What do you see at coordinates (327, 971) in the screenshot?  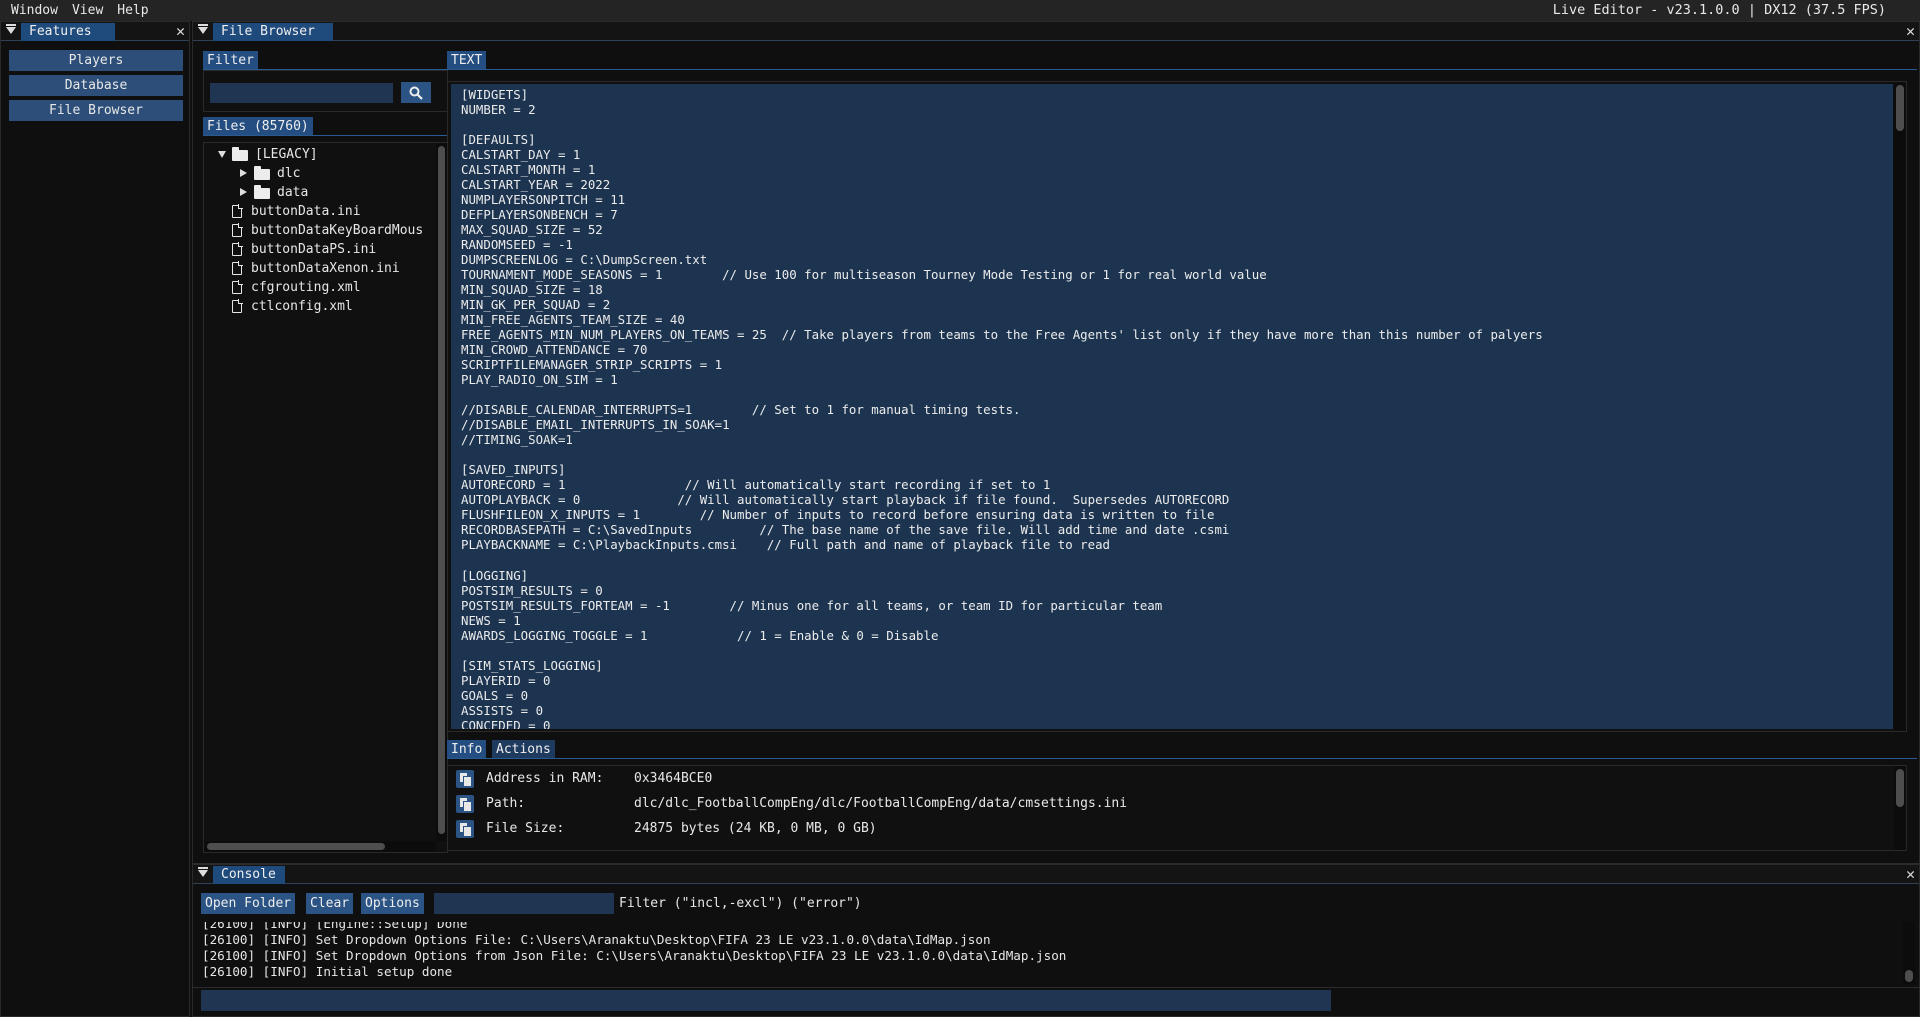 I see `log-line: [26100] [INFO] Initial setup done` at bounding box center [327, 971].